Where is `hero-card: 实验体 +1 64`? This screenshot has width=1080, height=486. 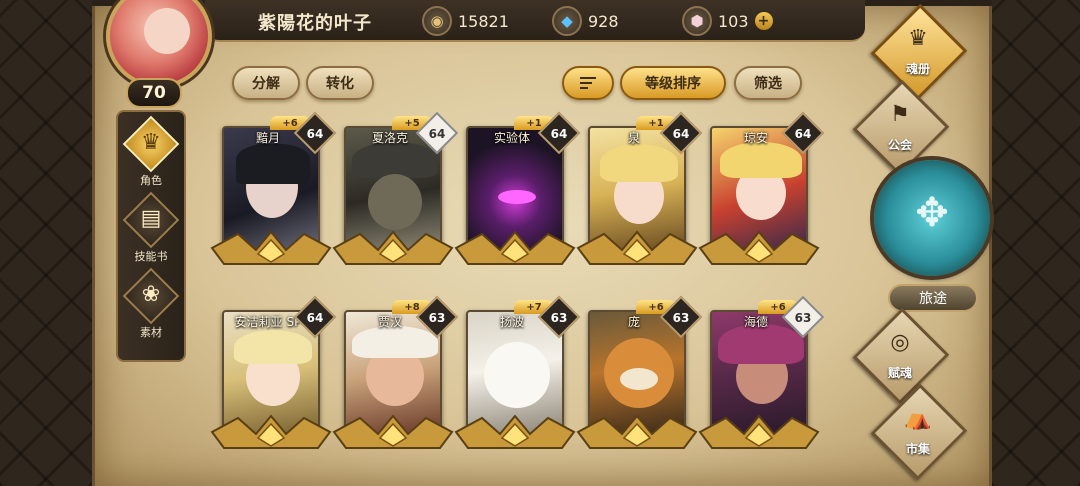
hero-card: 实验体 +1 64 is located at coordinates (517, 188).